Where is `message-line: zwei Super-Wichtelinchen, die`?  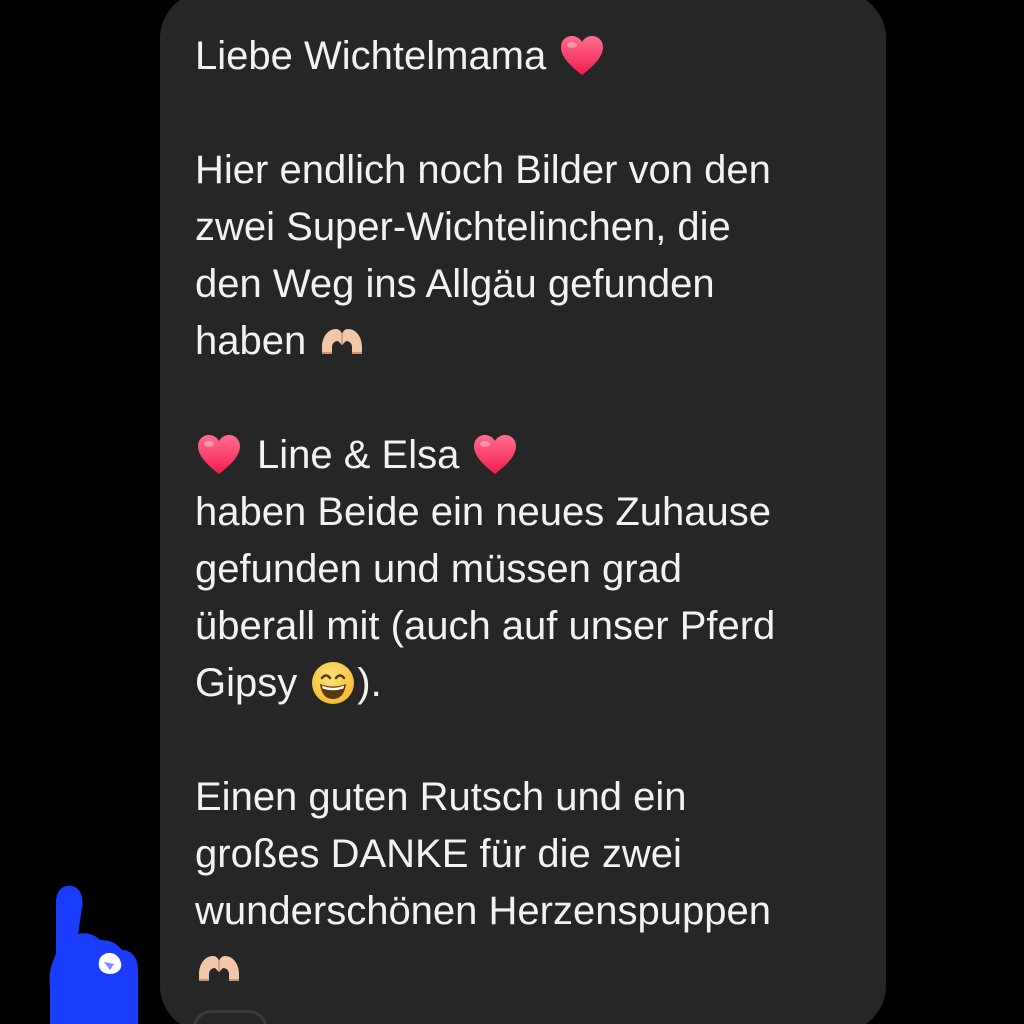
message-line: zwei Super-Wichtelinchen, die is located at coordinates (463, 227).